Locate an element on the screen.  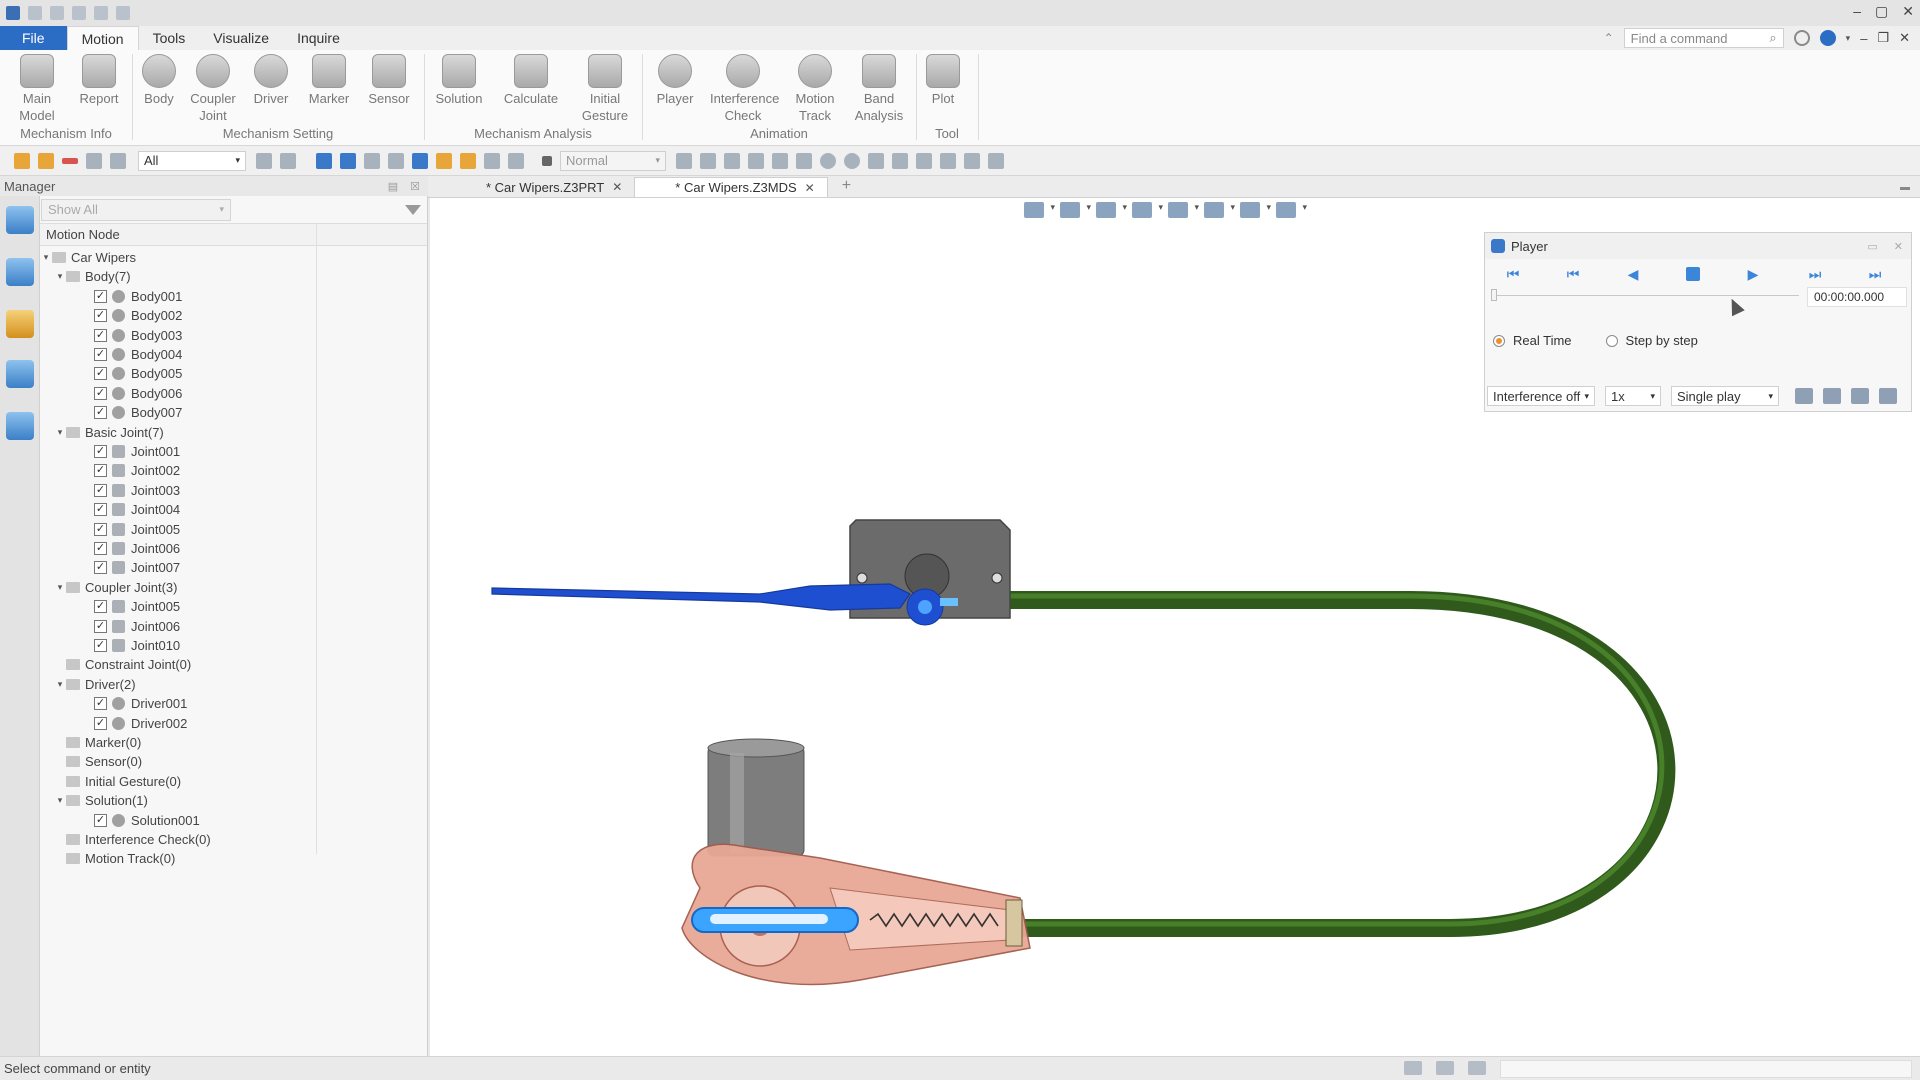
ribbon-minimize-icon: – is located at coordinates (1863, 38).